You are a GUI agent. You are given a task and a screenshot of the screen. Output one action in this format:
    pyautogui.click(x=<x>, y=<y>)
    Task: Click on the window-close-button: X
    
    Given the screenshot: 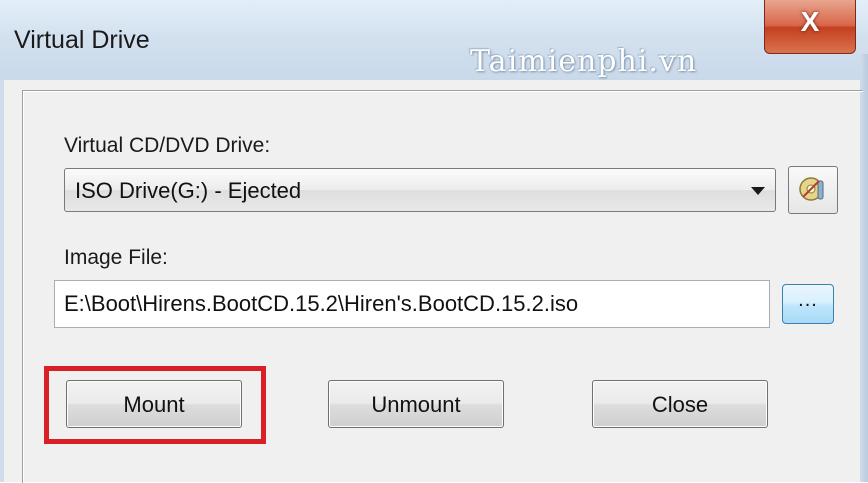 What is the action you would take?
    pyautogui.click(x=810, y=27)
    